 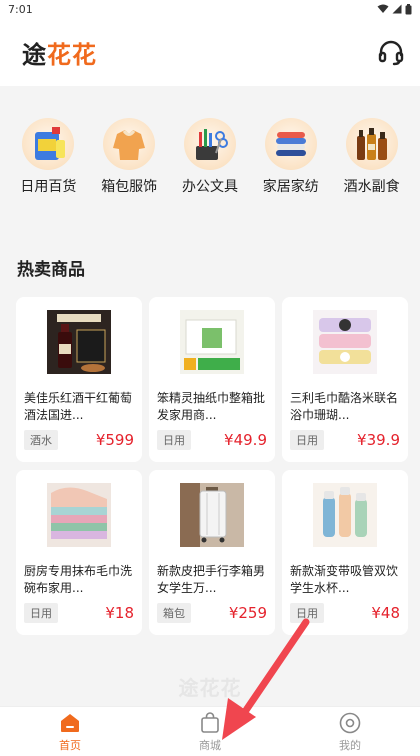 I want to click on product-price: ¥39.9, so click(x=378, y=440).